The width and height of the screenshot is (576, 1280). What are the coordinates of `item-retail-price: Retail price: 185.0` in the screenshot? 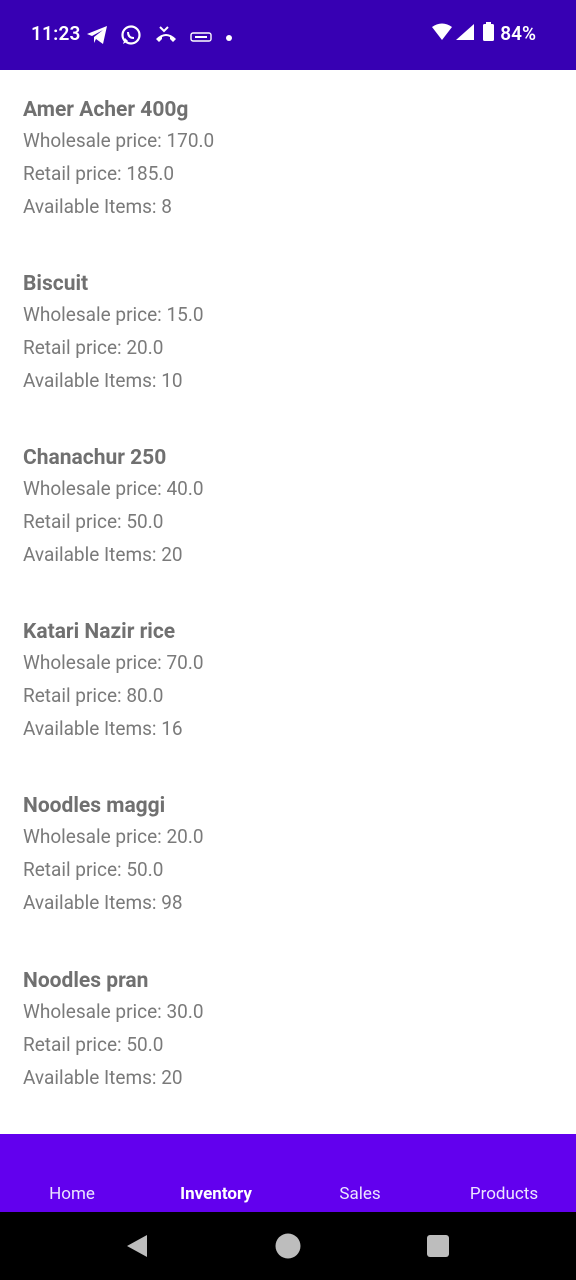 It's located at (99, 173).